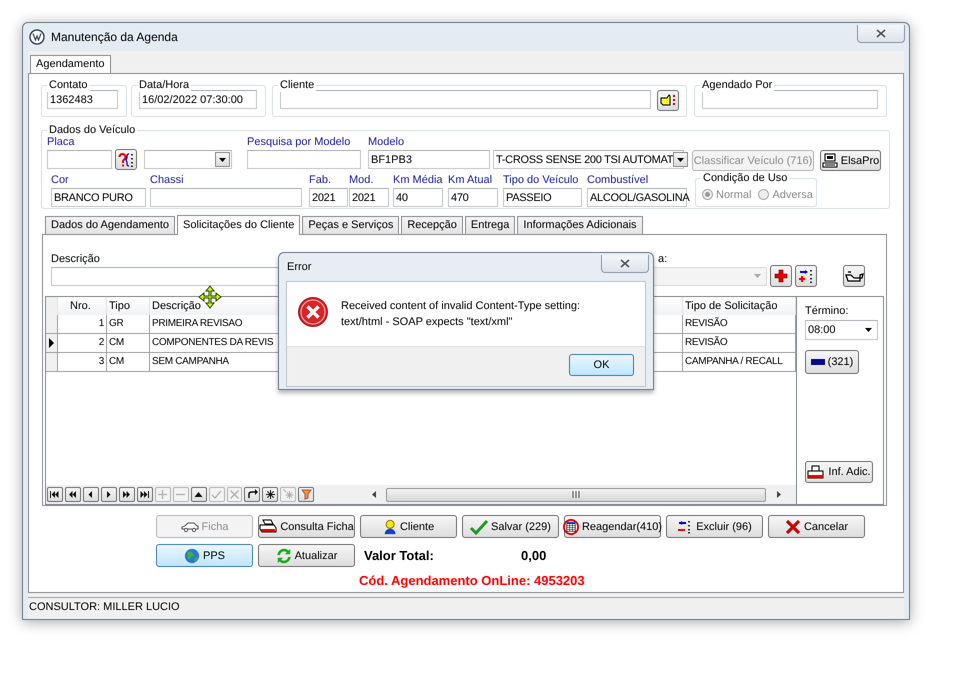 The image size is (959, 673). Describe the element at coordinates (580, 225) in the screenshot. I see `tab: Informações Adicionais` at that location.